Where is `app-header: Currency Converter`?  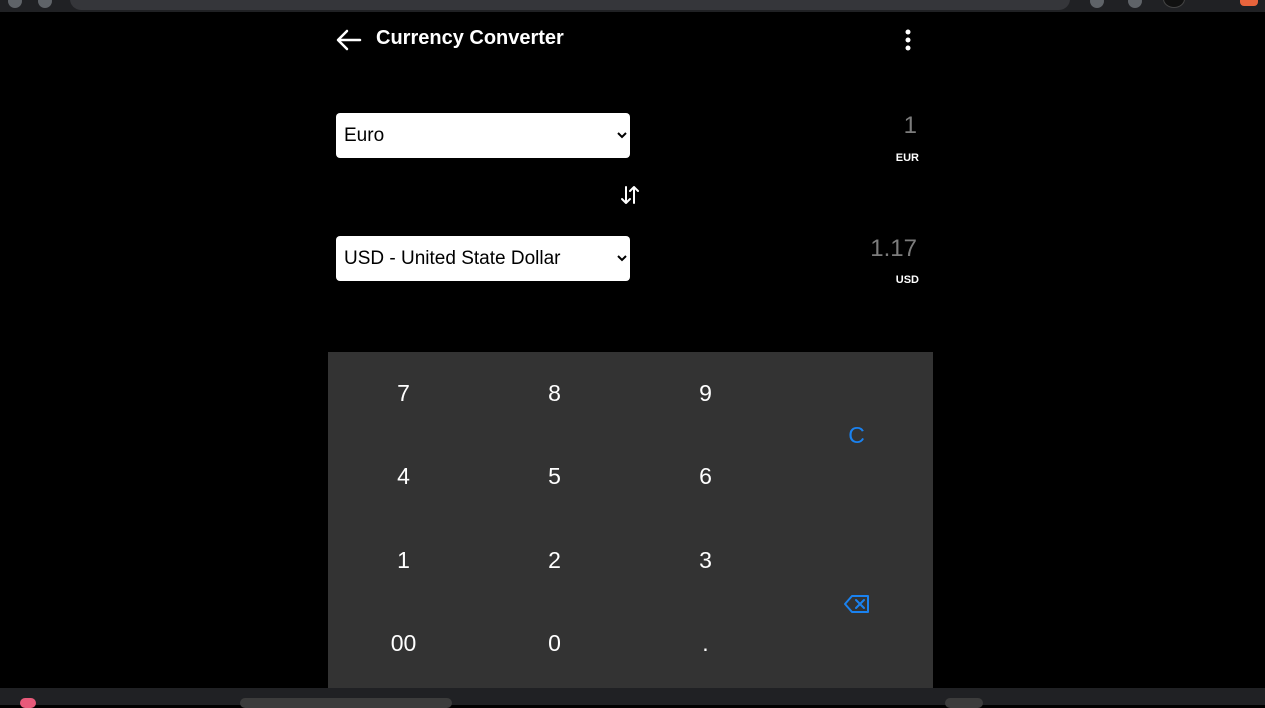
app-header: Currency Converter is located at coordinates (630, 40).